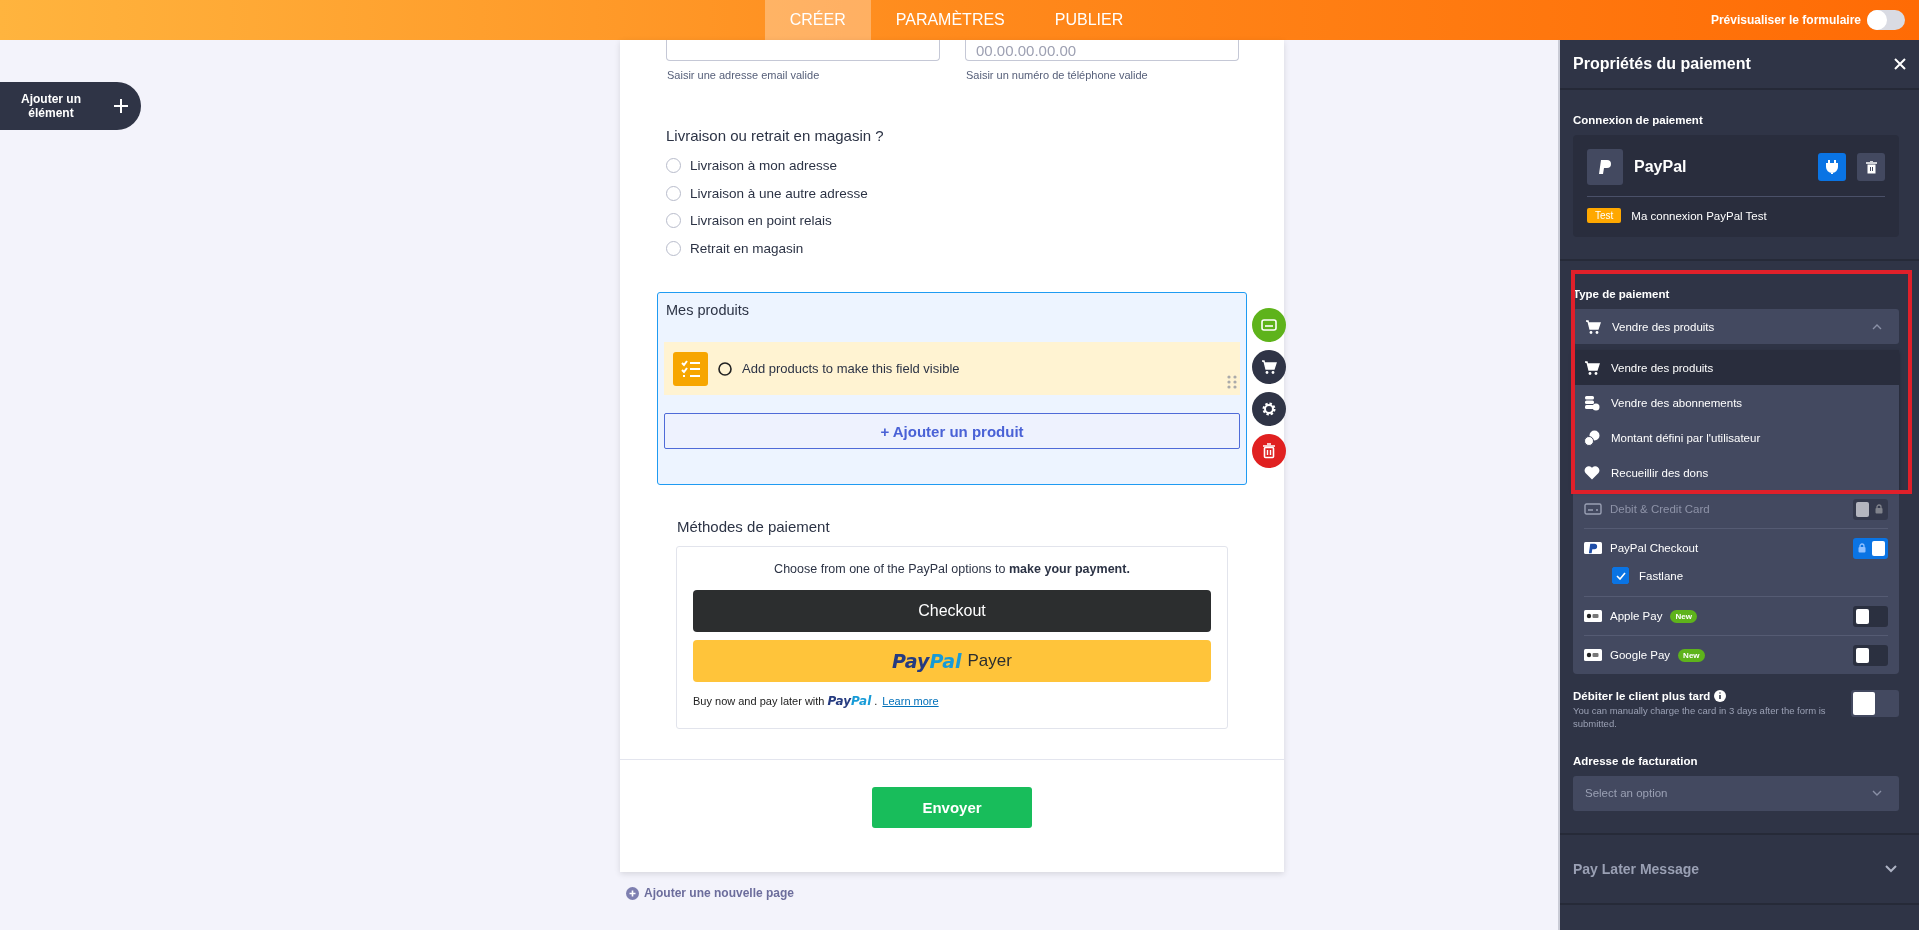 The image size is (1919, 930). Describe the element at coordinates (1269, 409) in the screenshot. I see `settings-icon` at that location.